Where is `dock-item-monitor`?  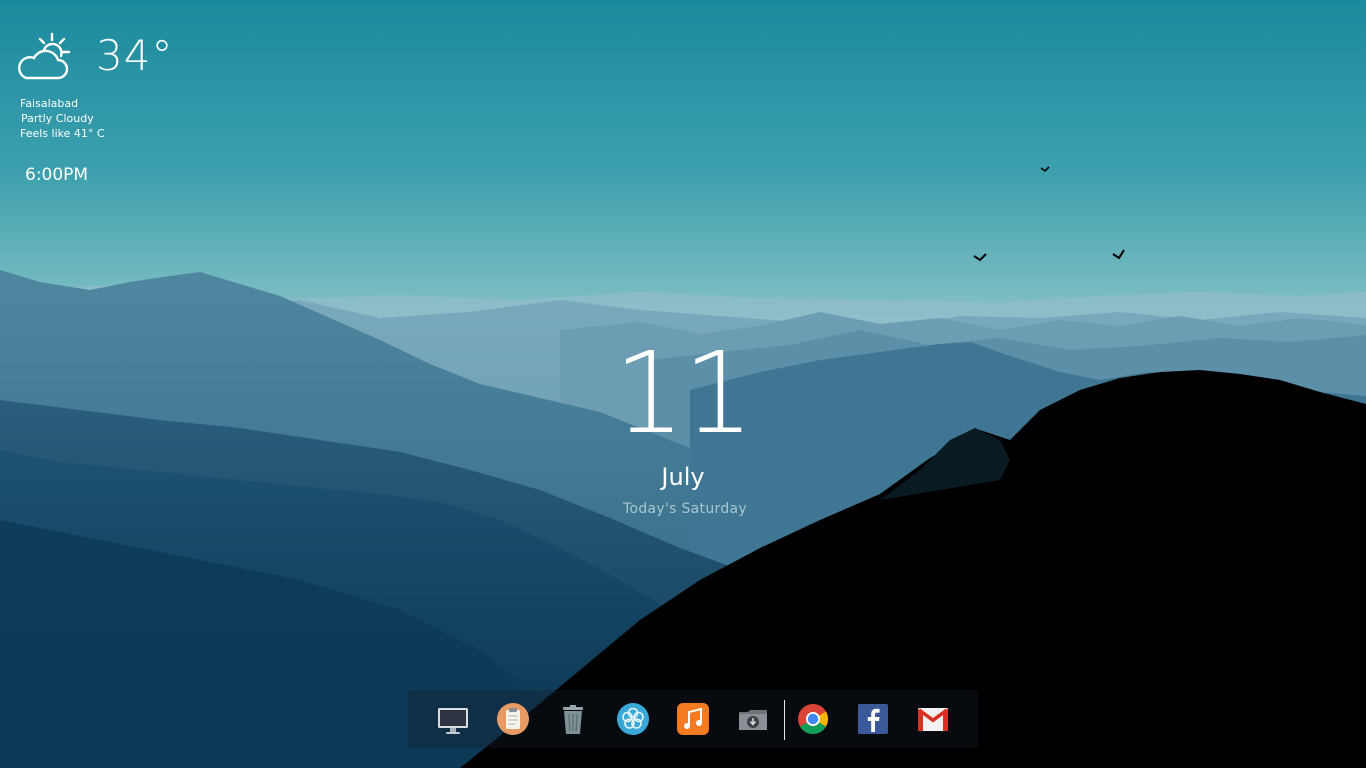 dock-item-monitor is located at coordinates (453, 719).